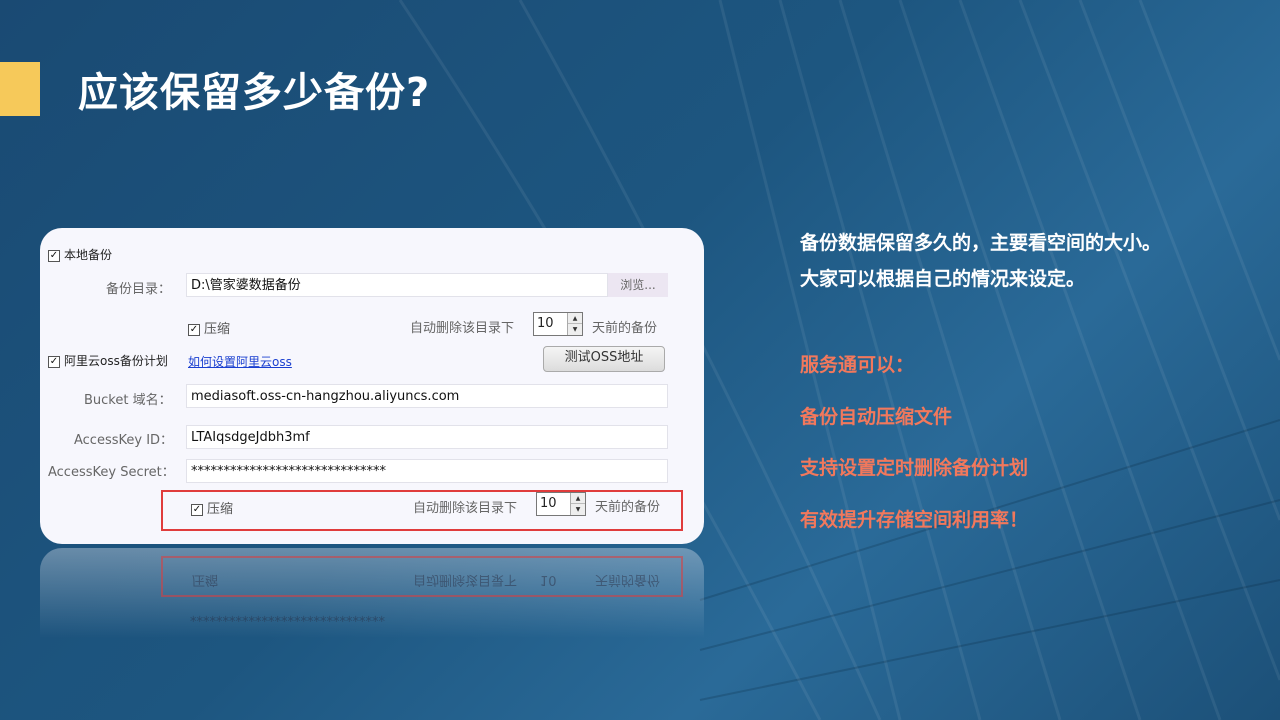 The width and height of the screenshot is (1280, 720). Describe the element at coordinates (575, 329) in the screenshot. I see `stepper-down-icon: ▼` at that location.